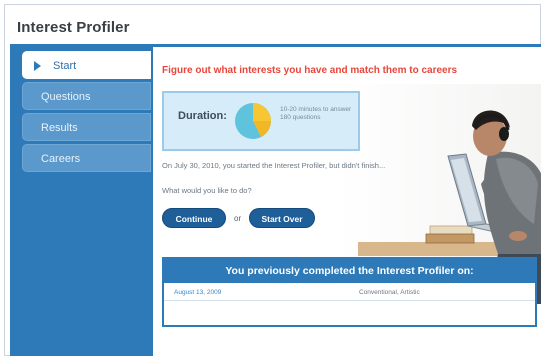 The image size is (543, 358). What do you see at coordinates (73, 27) in the screenshot?
I see `app-title: Interest Profiler` at bounding box center [73, 27].